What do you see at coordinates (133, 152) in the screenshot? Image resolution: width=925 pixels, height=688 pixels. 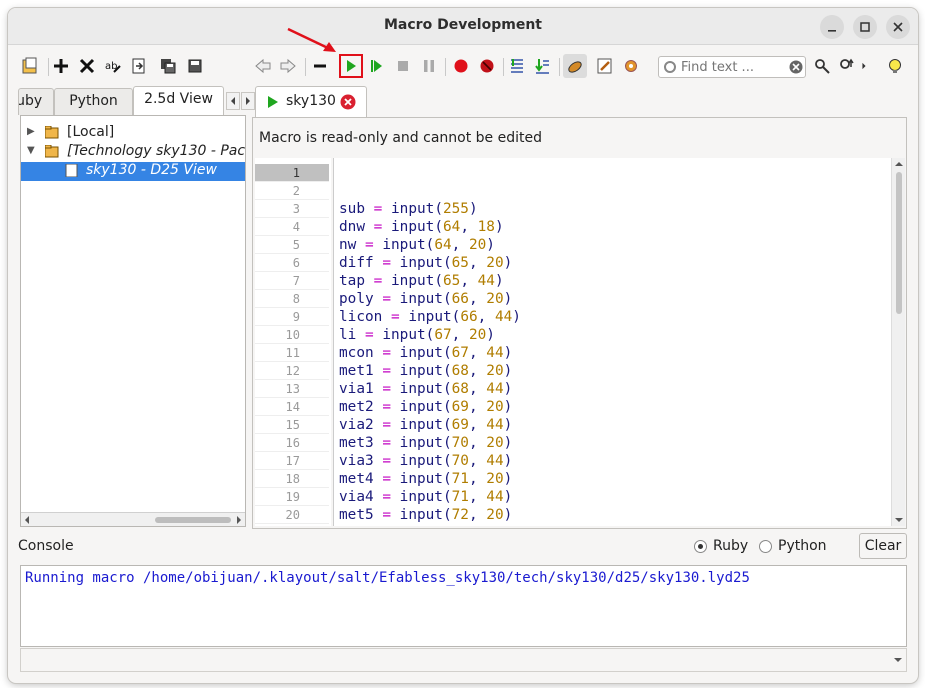 I see `tree-node-technology: ▼ [Technology sky130 - Packa` at bounding box center [133, 152].